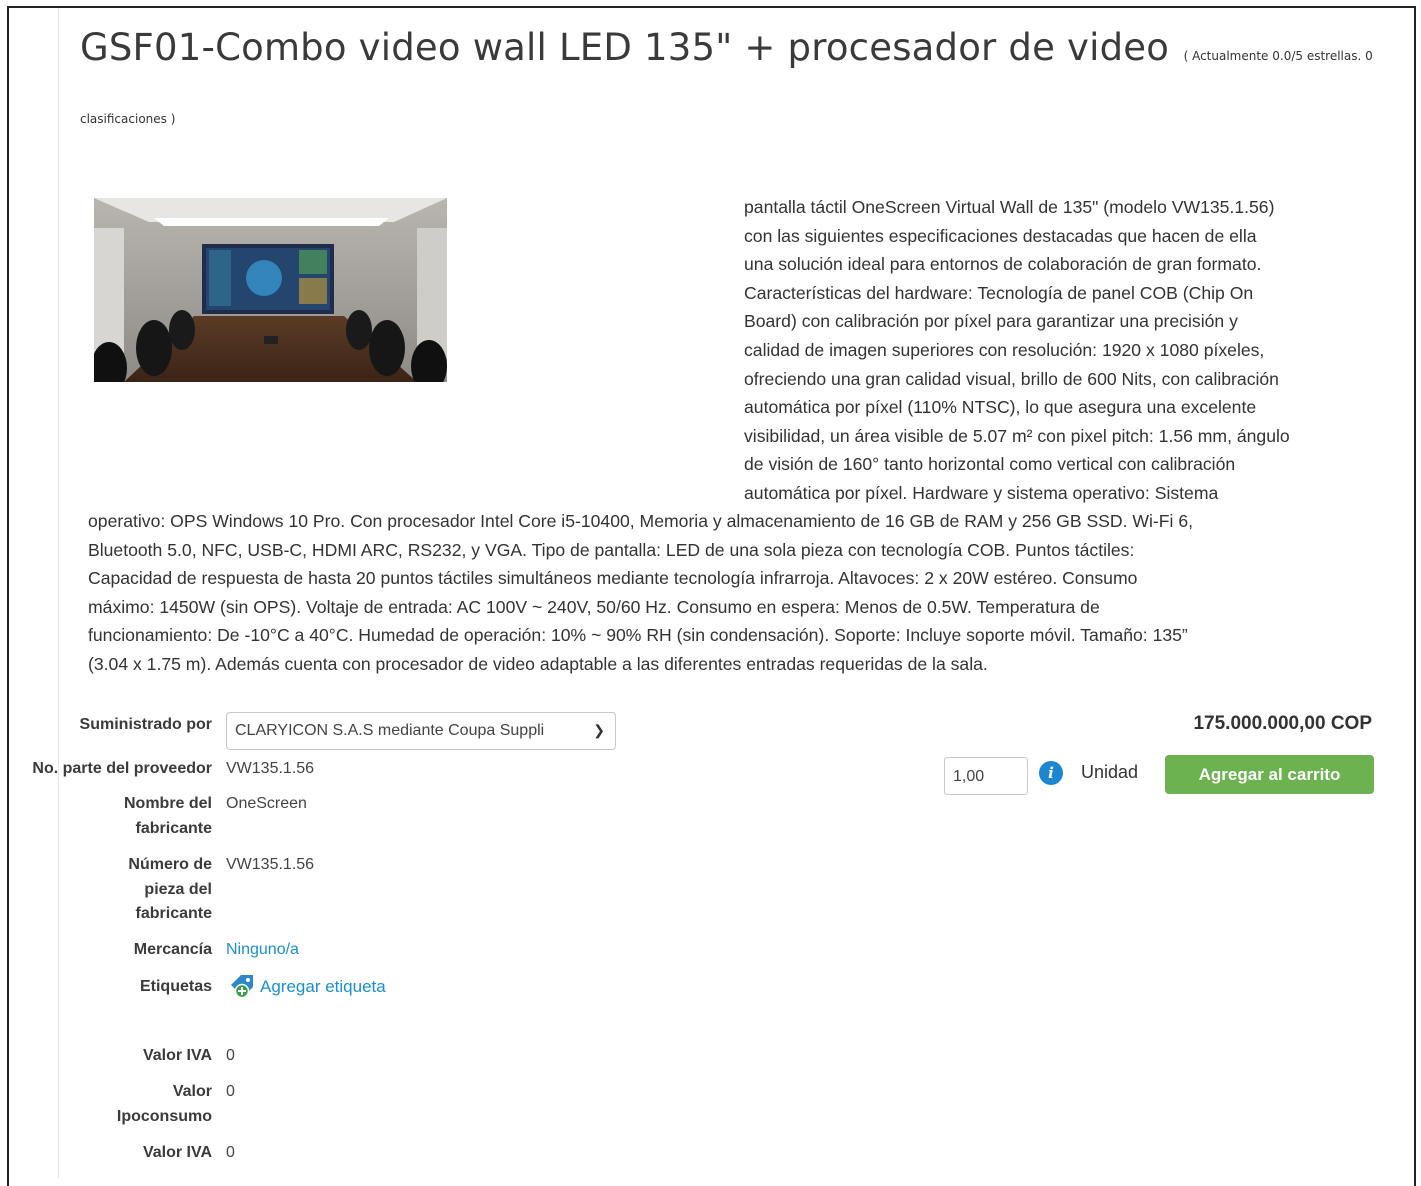 This screenshot has width=1421, height=1186. I want to click on supplier-select-value: CLARYICON S.A.S mediante Coupa Suppli, so click(390, 730).